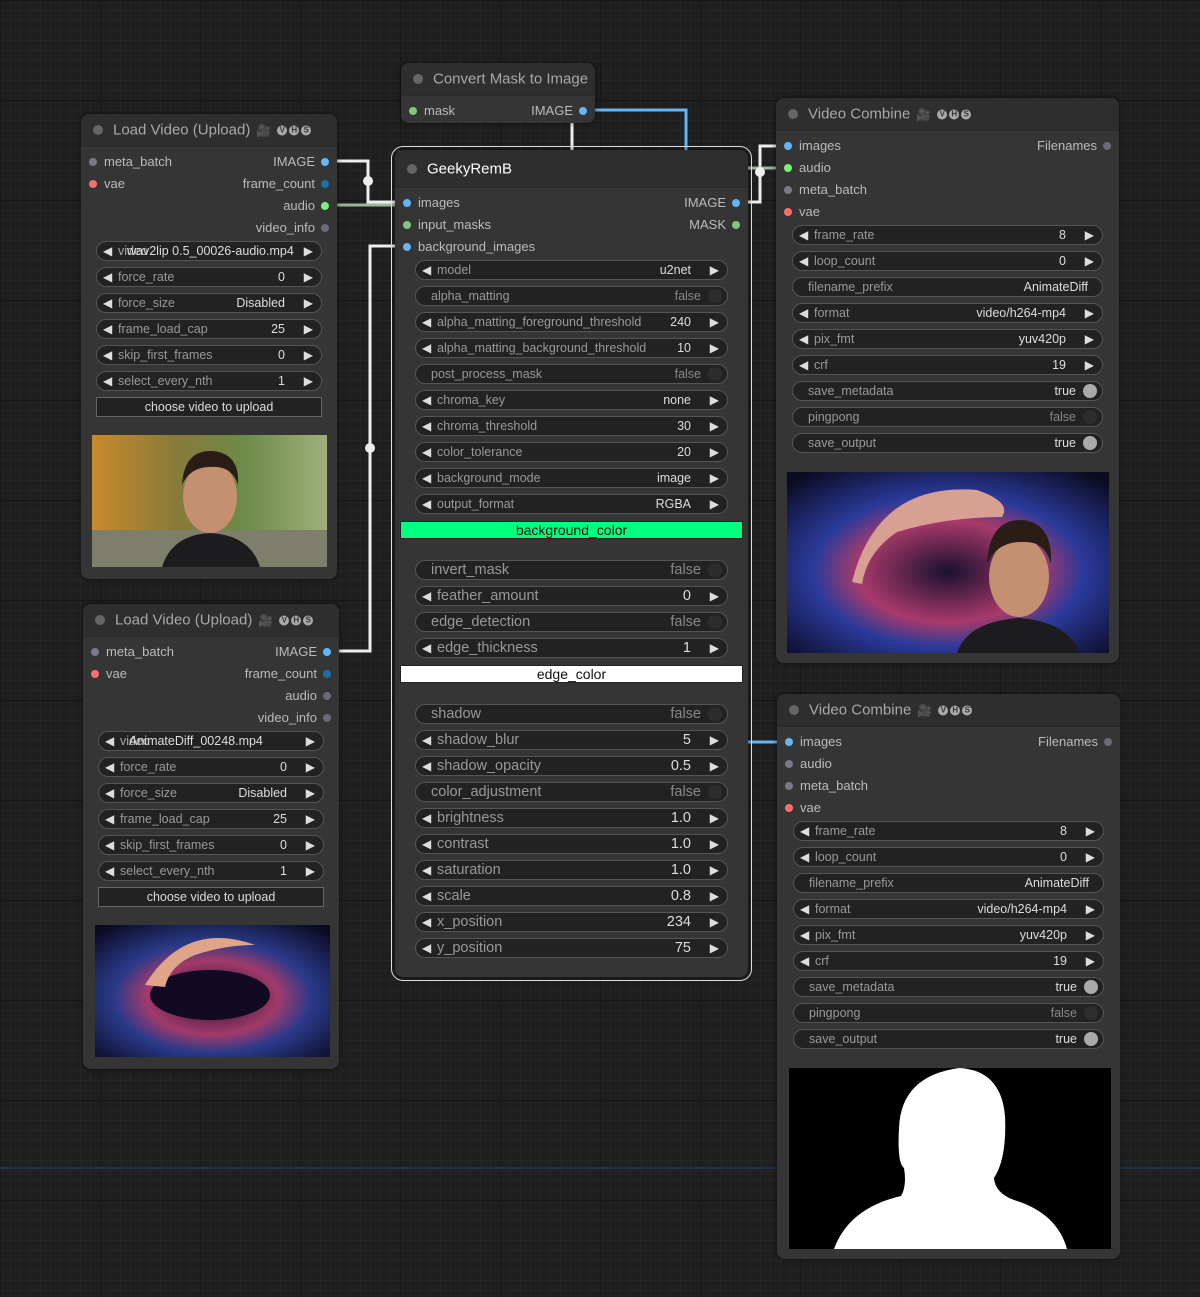  I want to click on widget-model: ◀ ▶ model u2net, so click(571, 270).